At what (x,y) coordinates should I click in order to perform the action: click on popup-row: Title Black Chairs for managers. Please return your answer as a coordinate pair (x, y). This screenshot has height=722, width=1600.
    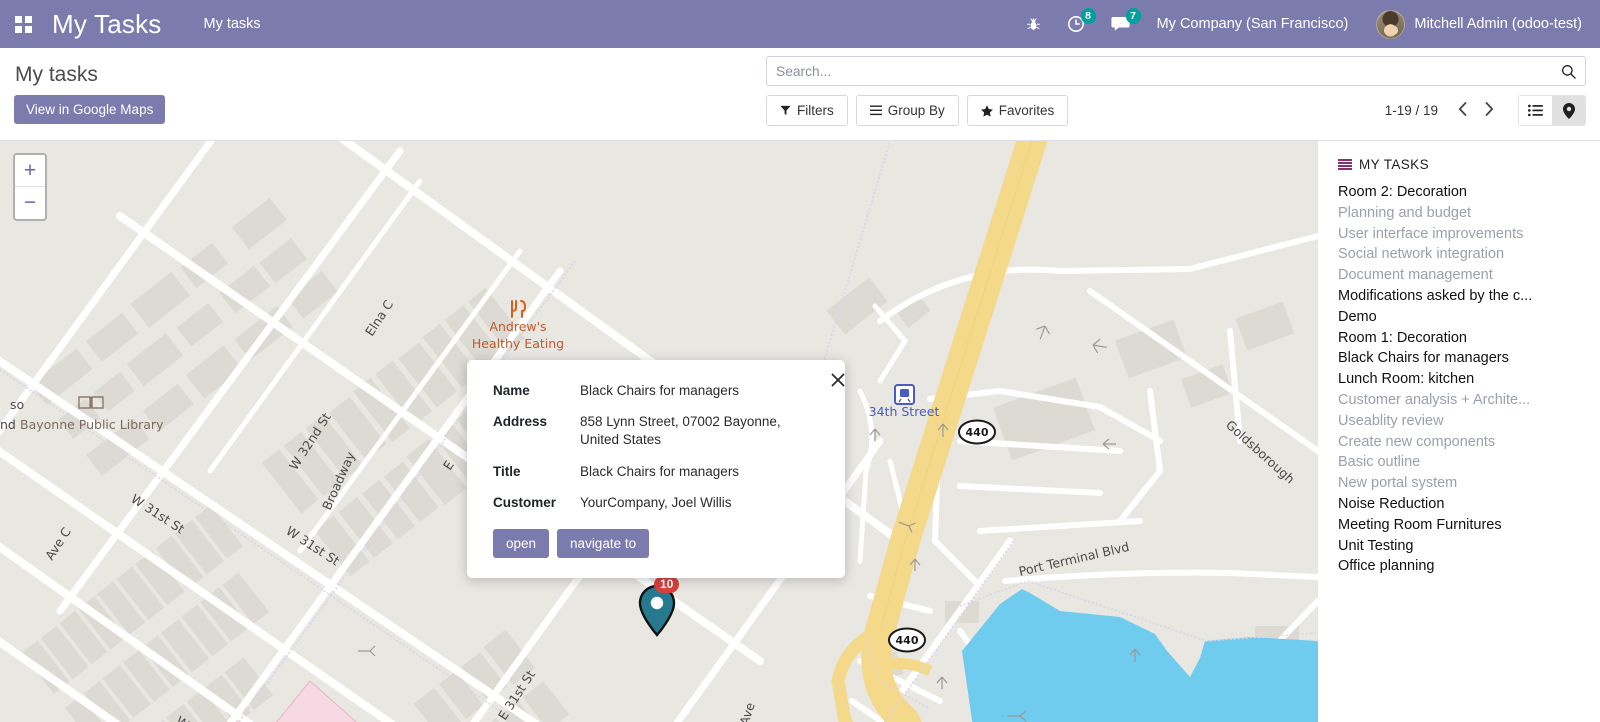
    Looking at the image, I should click on (657, 472).